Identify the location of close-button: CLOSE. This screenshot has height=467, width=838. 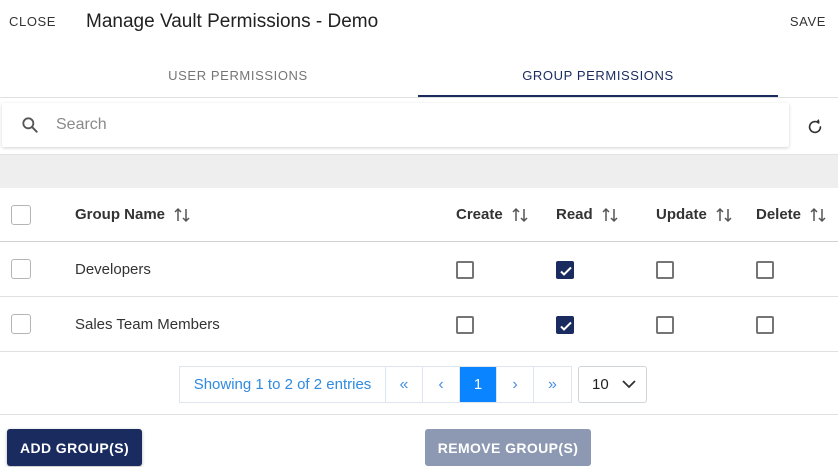
(32, 21).